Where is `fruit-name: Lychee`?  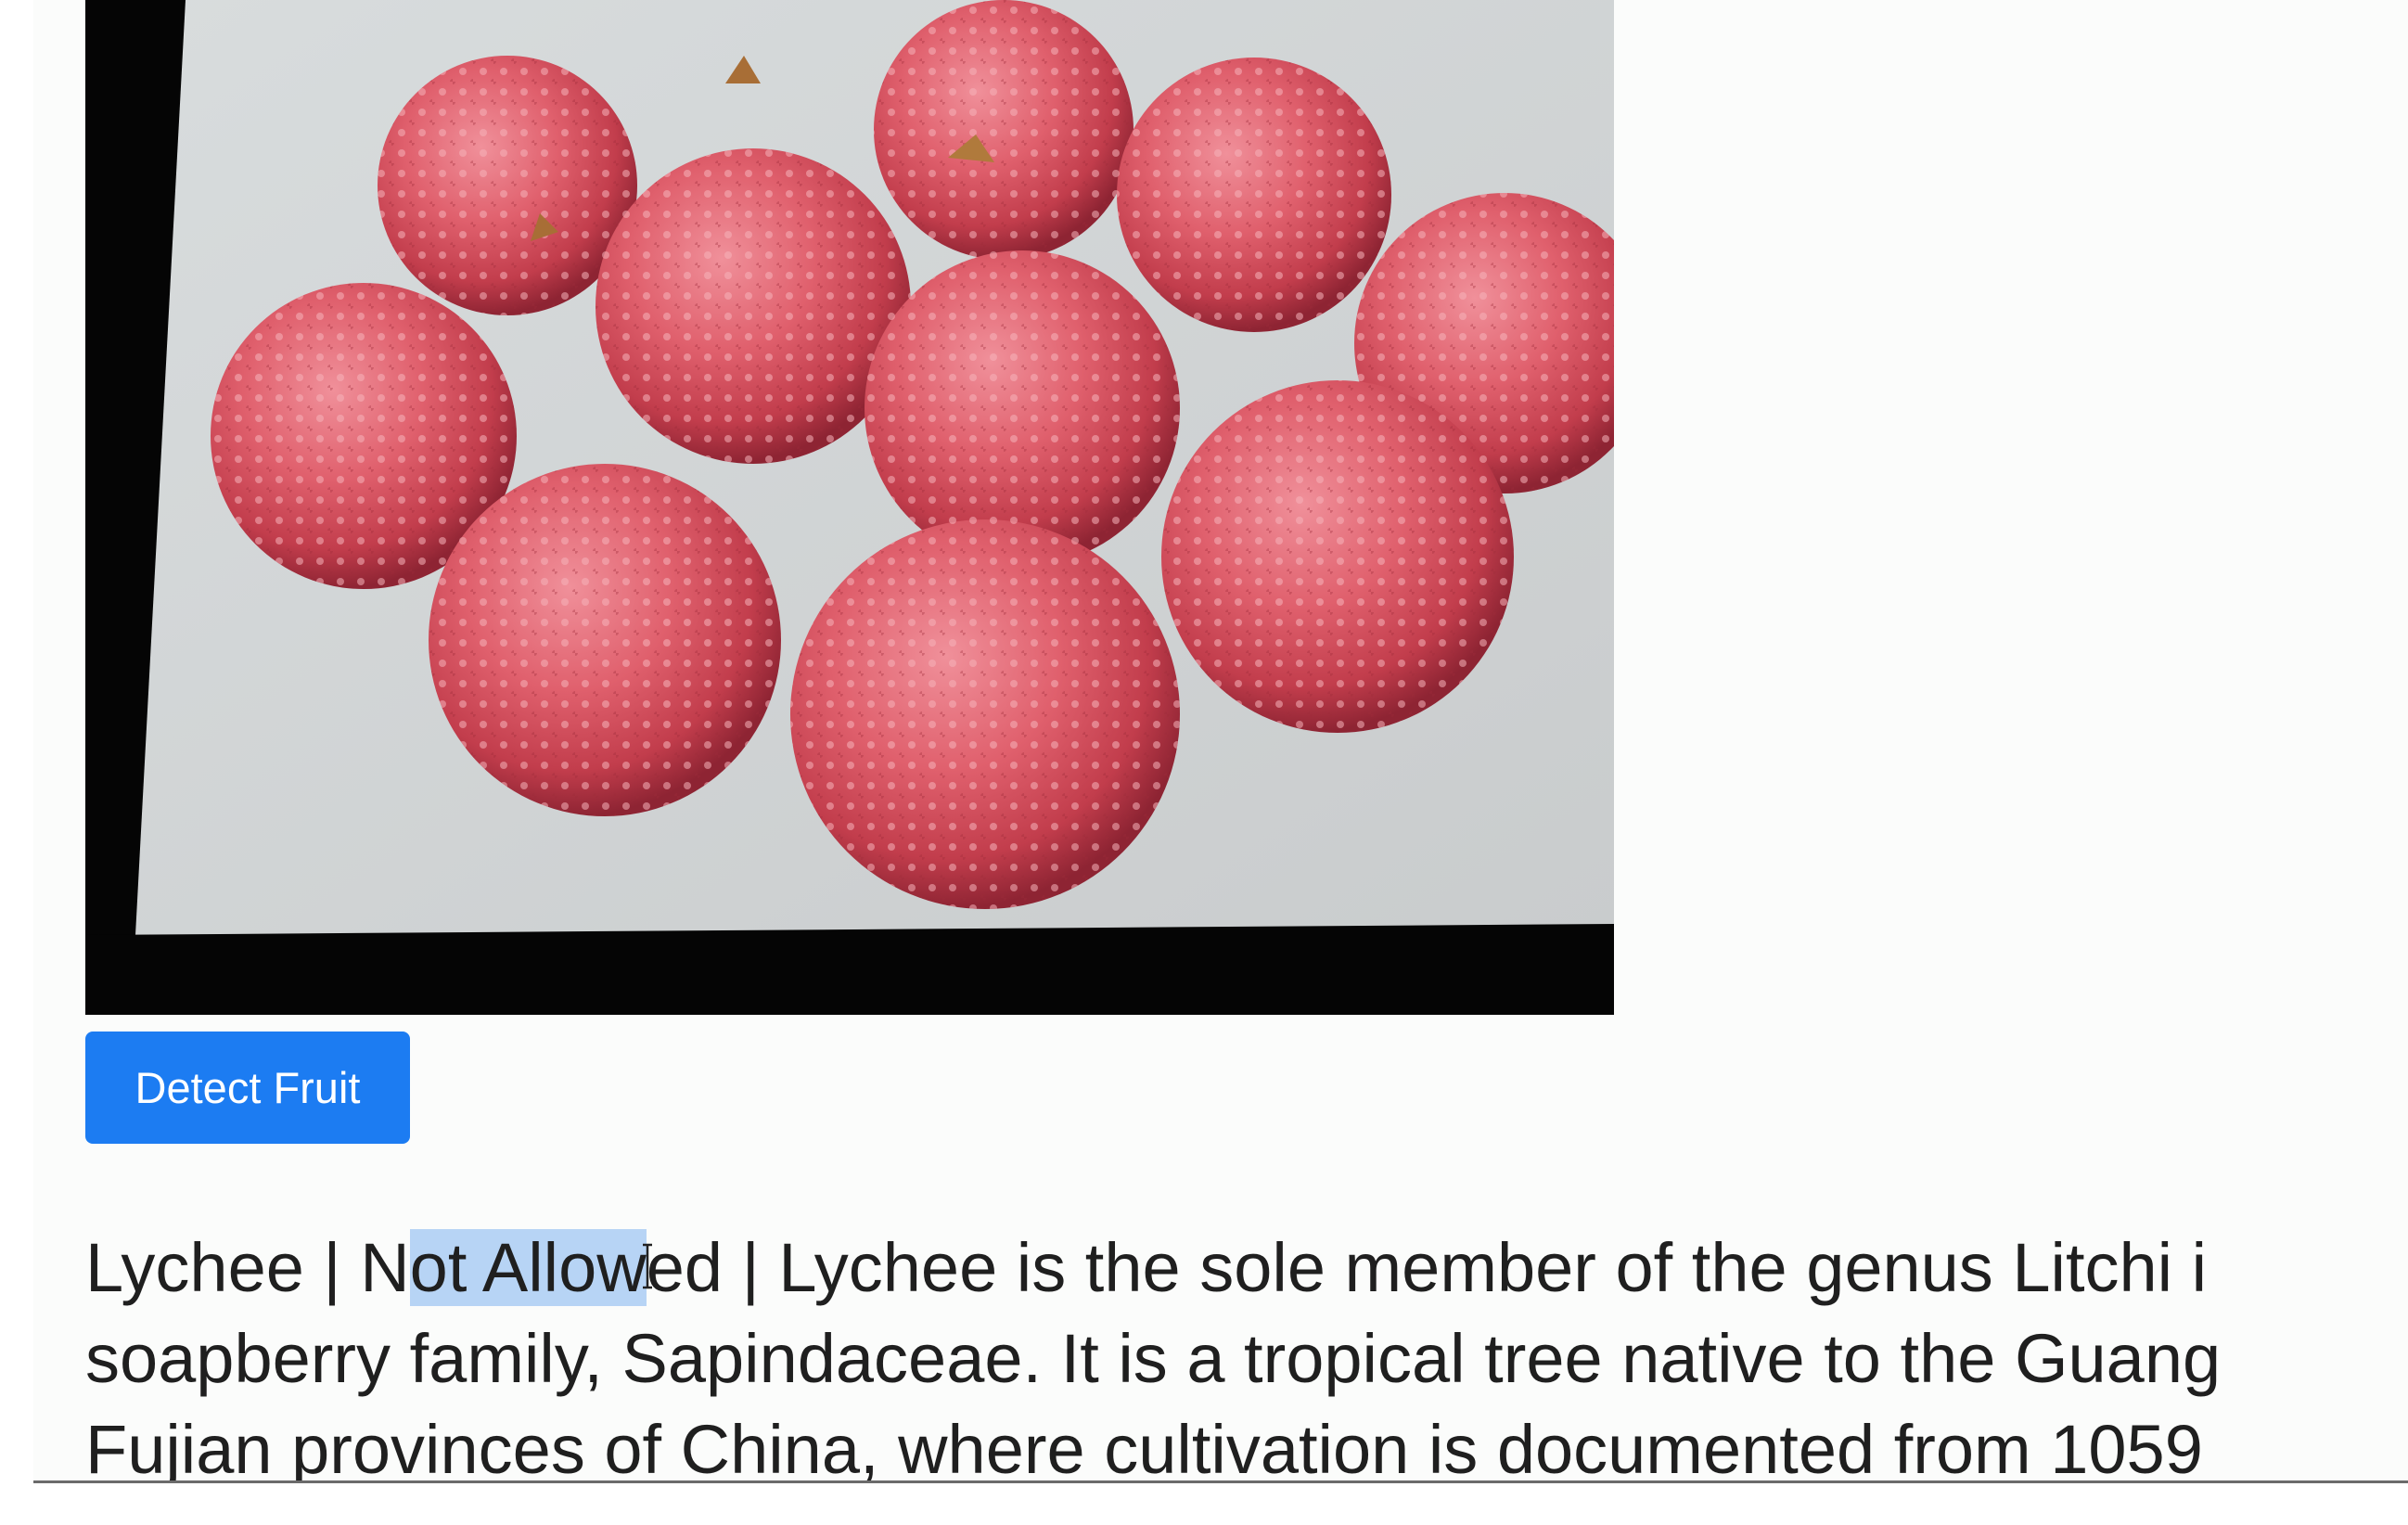
fruit-name: Lychee is located at coordinates (194, 1267).